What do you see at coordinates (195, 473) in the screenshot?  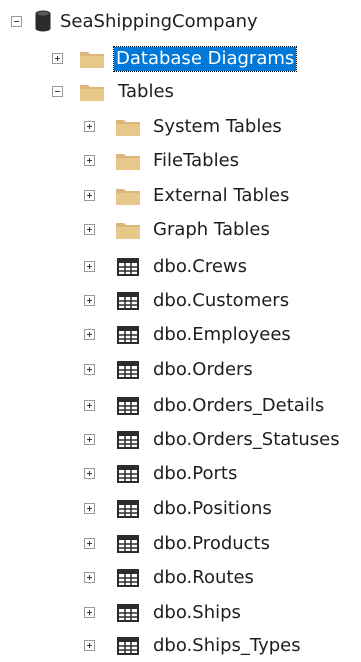 I see `tree-node-label: dbo.Ports` at bounding box center [195, 473].